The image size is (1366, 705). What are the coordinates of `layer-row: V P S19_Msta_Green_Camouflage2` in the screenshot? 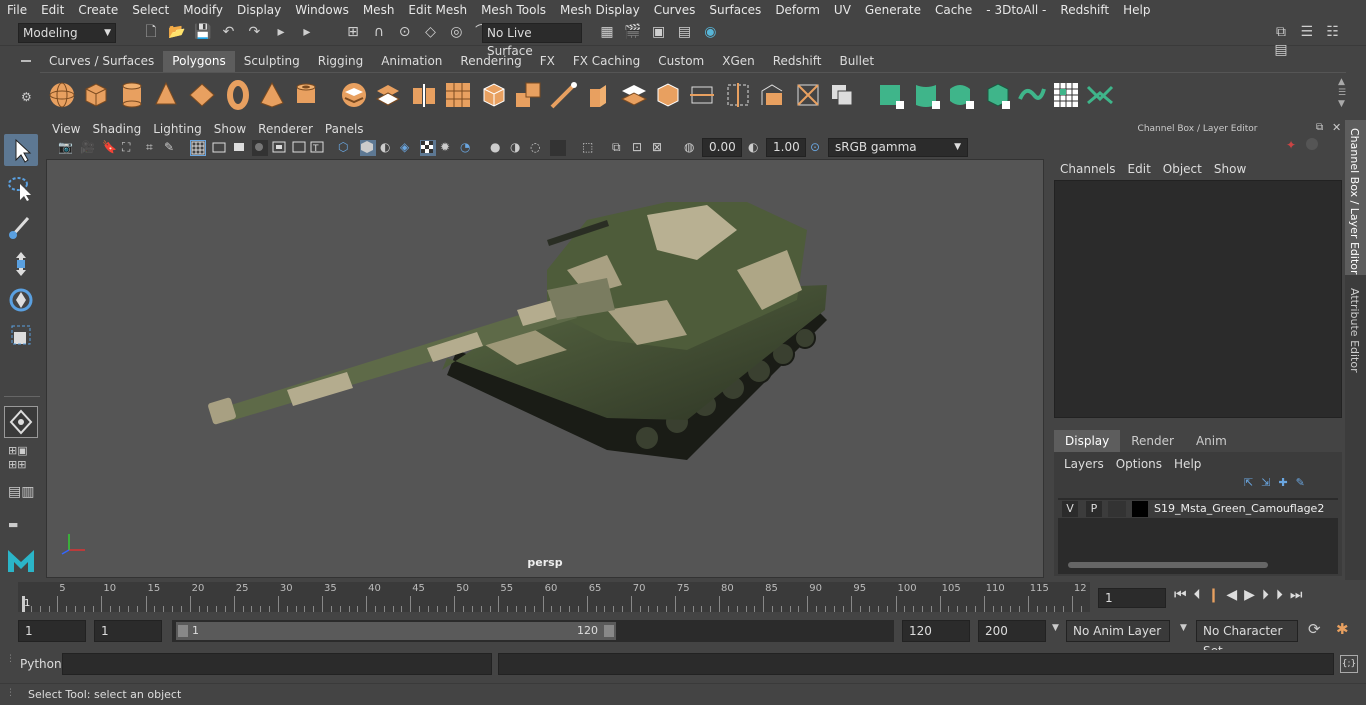 It's located at (1198, 509).